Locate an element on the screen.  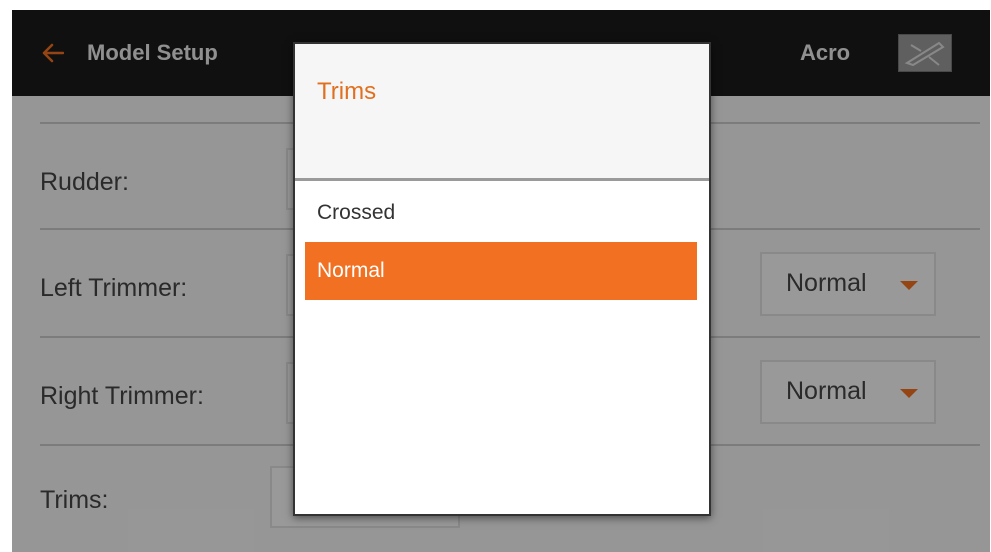
option-label: Normal is located at coordinates (351, 270).